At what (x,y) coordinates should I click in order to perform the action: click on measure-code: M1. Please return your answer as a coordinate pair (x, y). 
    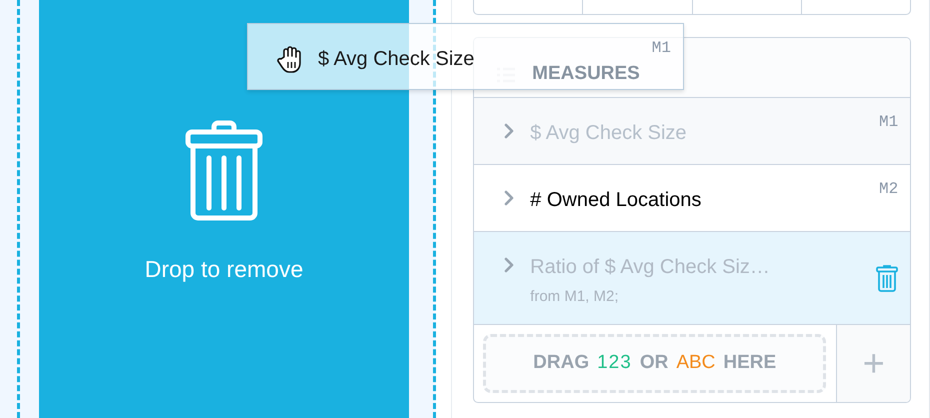
    Looking at the image, I should click on (888, 122).